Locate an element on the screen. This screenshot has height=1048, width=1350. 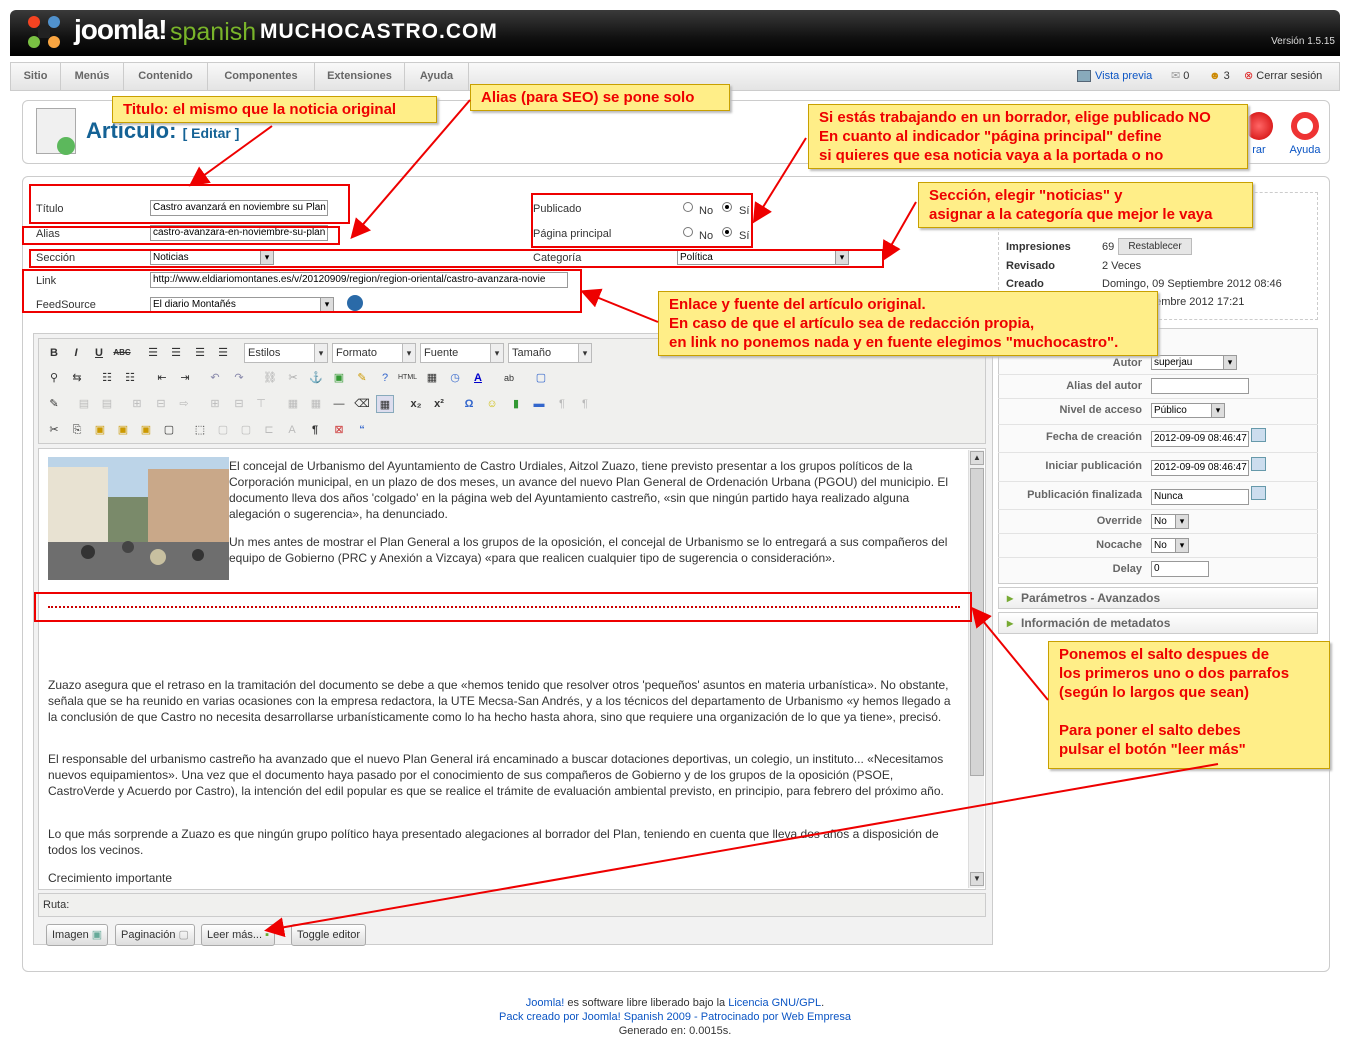
generated-time: Generado en: 0.0015s. is located at coordinates (675, 1031).